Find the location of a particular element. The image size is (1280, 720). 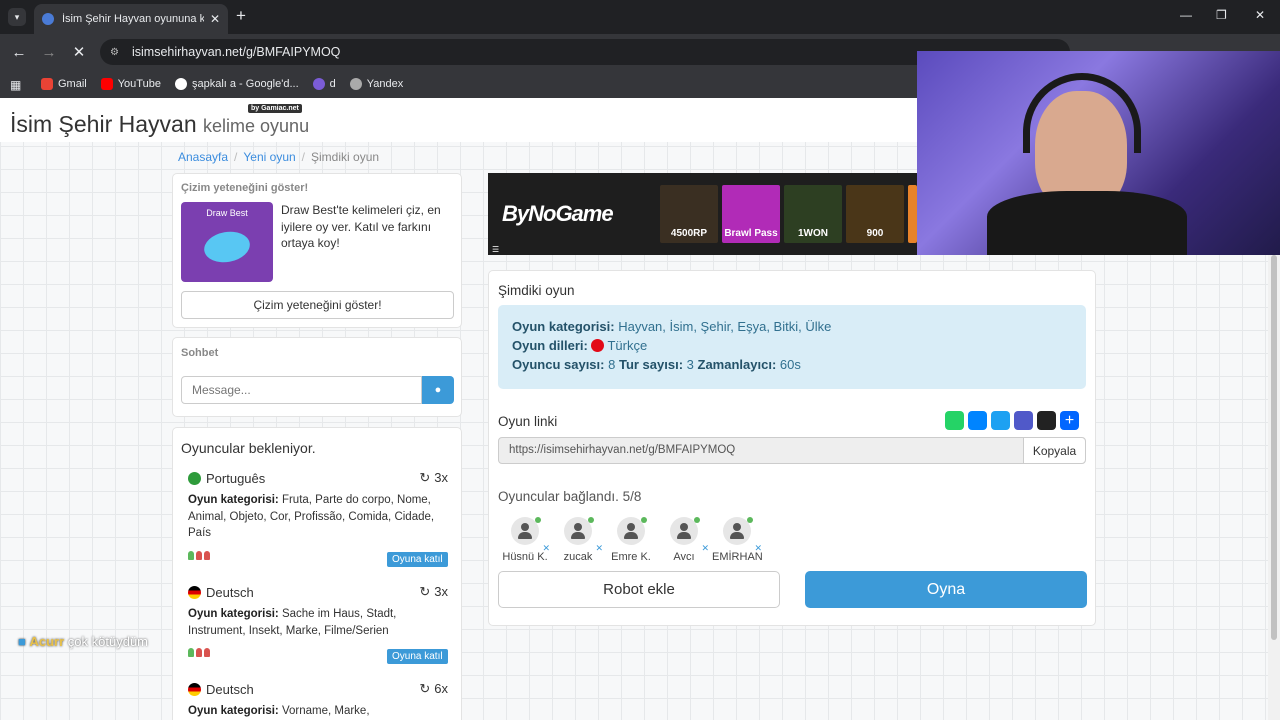

stop-loading-icon: ✕ is located at coordinates (79, 52).